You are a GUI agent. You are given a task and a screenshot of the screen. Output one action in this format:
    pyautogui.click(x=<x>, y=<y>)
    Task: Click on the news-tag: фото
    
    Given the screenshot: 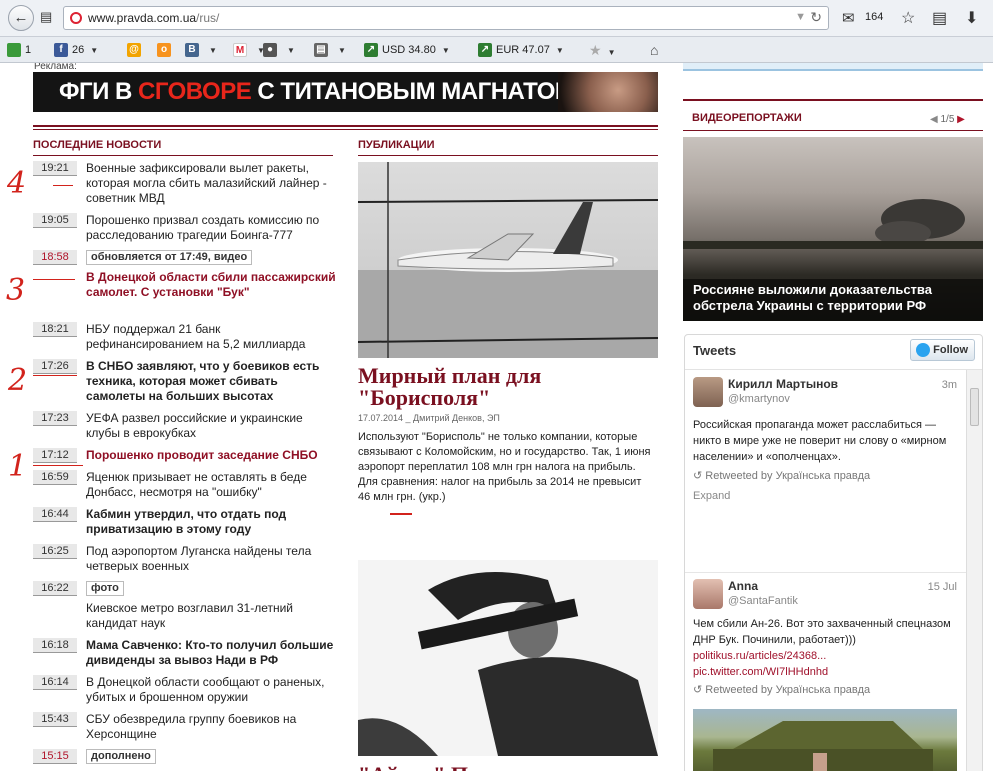 What is the action you would take?
    pyautogui.click(x=105, y=588)
    